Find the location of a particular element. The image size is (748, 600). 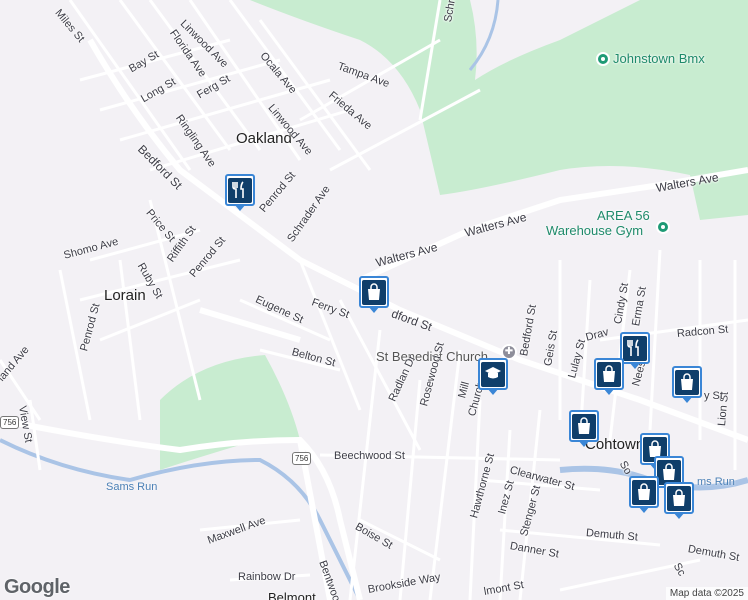

water-label-sams-run: Sams Run is located at coordinates (132, 487).